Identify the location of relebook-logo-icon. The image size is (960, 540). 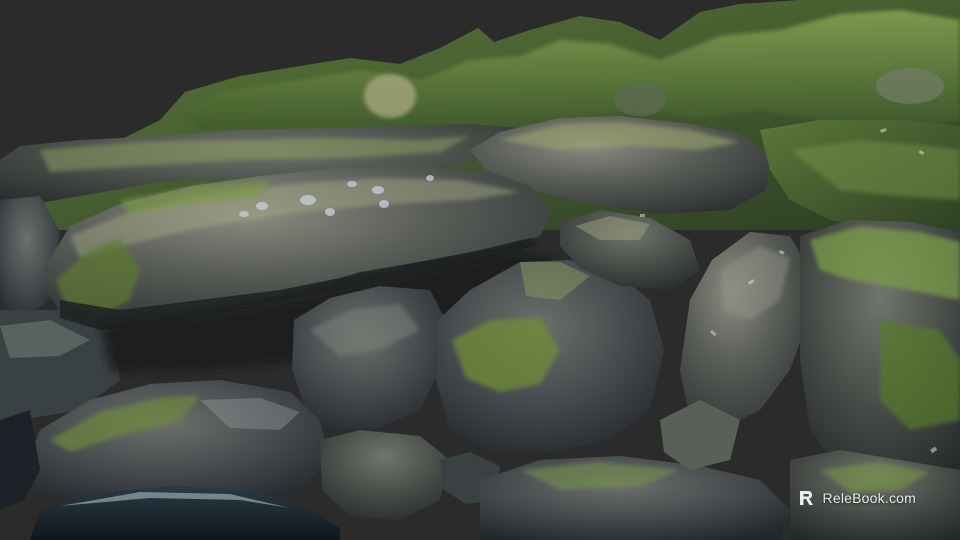
(806, 498).